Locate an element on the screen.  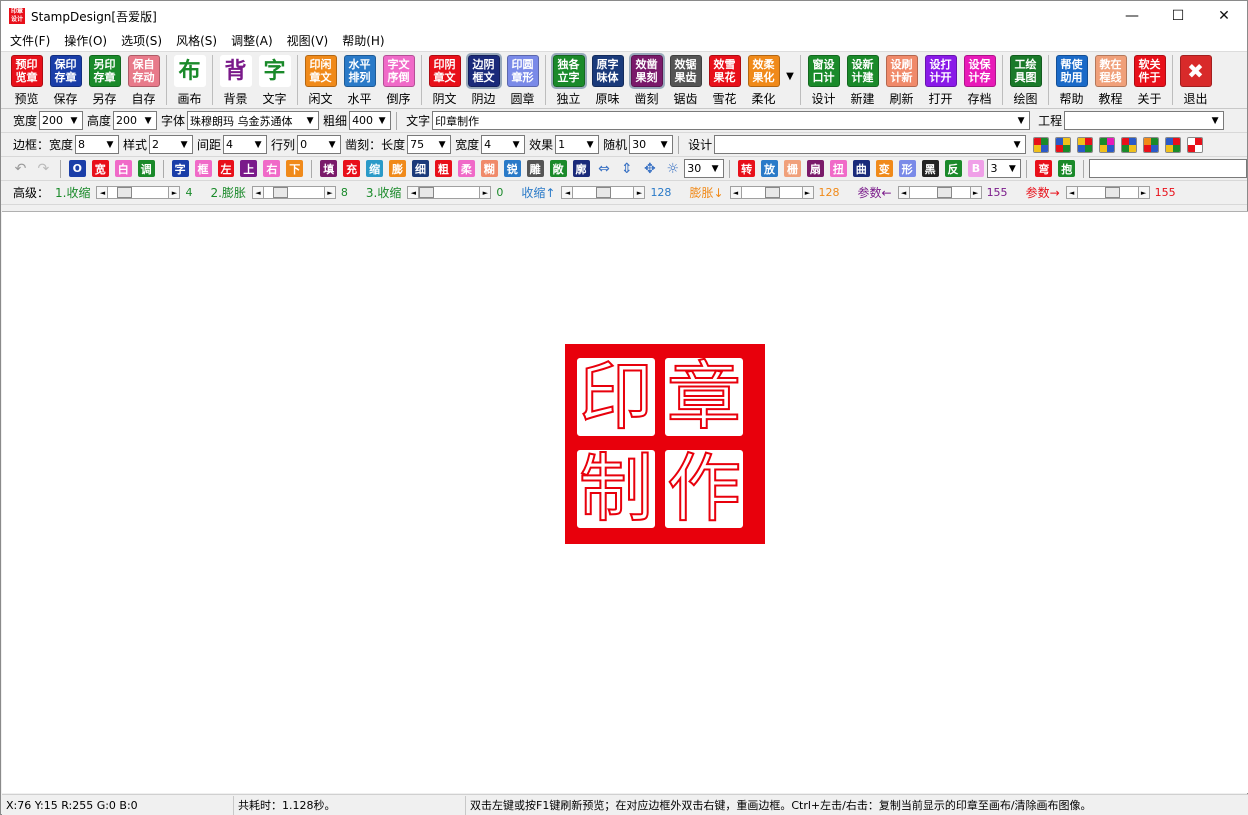
toolbar-save-as-button: 另印存章 另存 is located at coordinates (104, 81).